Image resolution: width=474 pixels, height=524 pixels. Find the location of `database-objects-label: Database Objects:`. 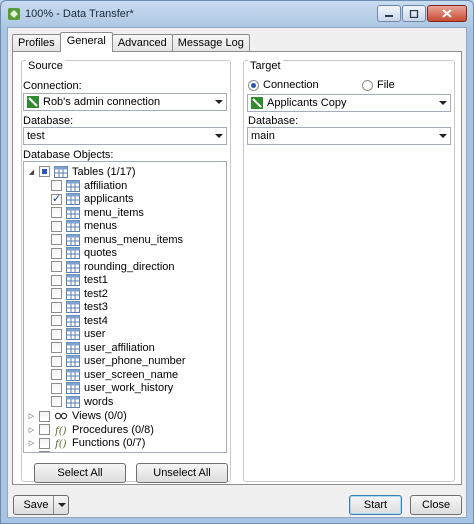

database-objects-label: Database Objects: is located at coordinates (68, 155).